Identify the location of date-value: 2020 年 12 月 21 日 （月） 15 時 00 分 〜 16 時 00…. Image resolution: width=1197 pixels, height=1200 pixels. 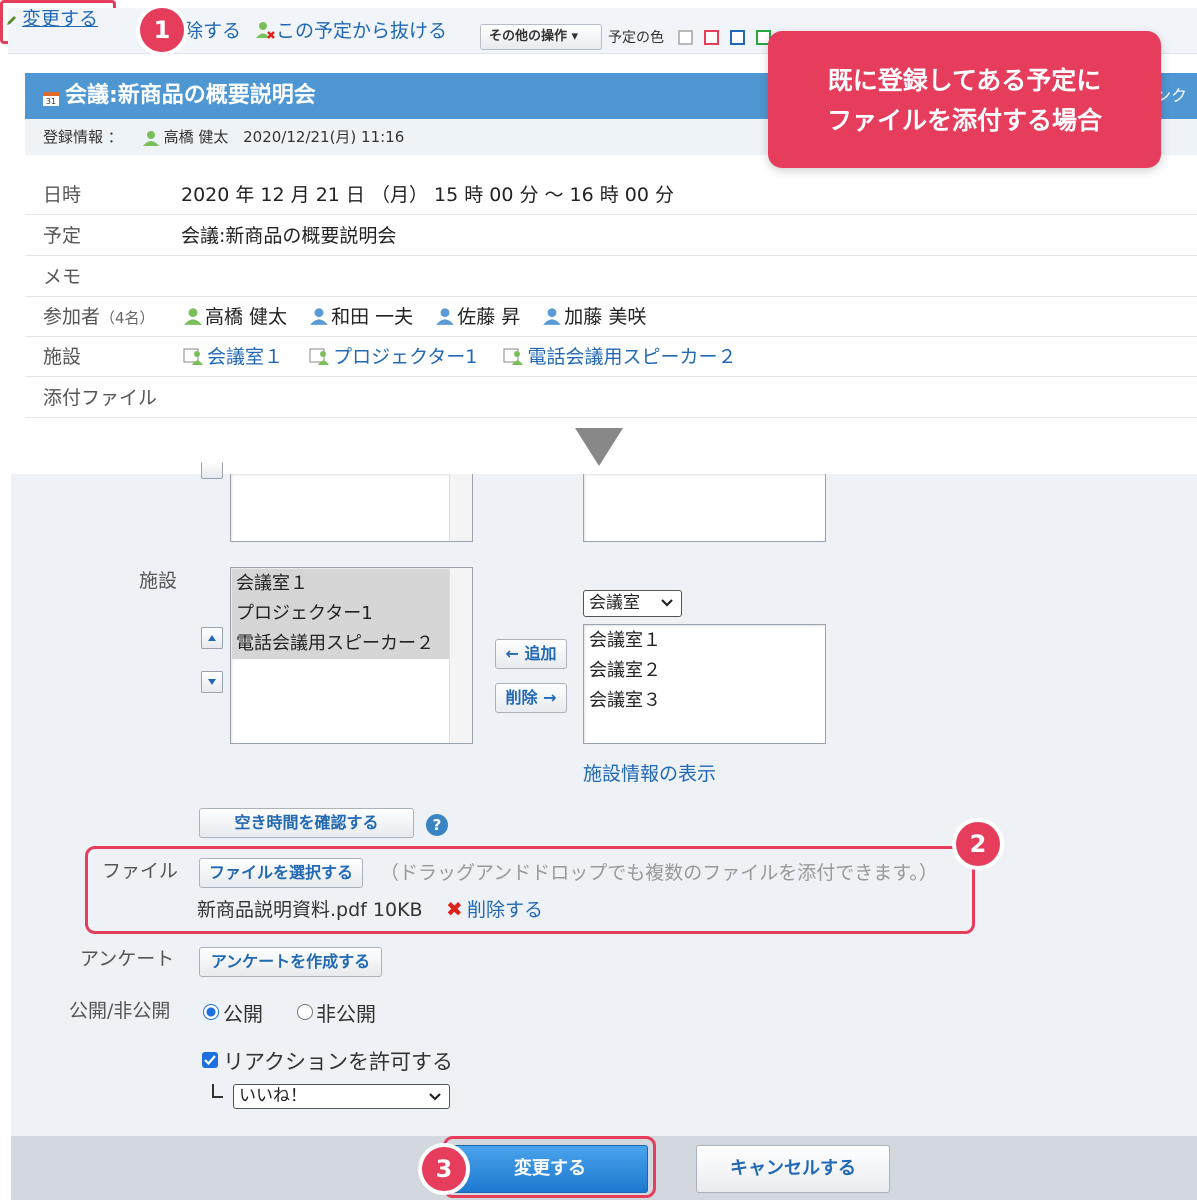
(428, 195).